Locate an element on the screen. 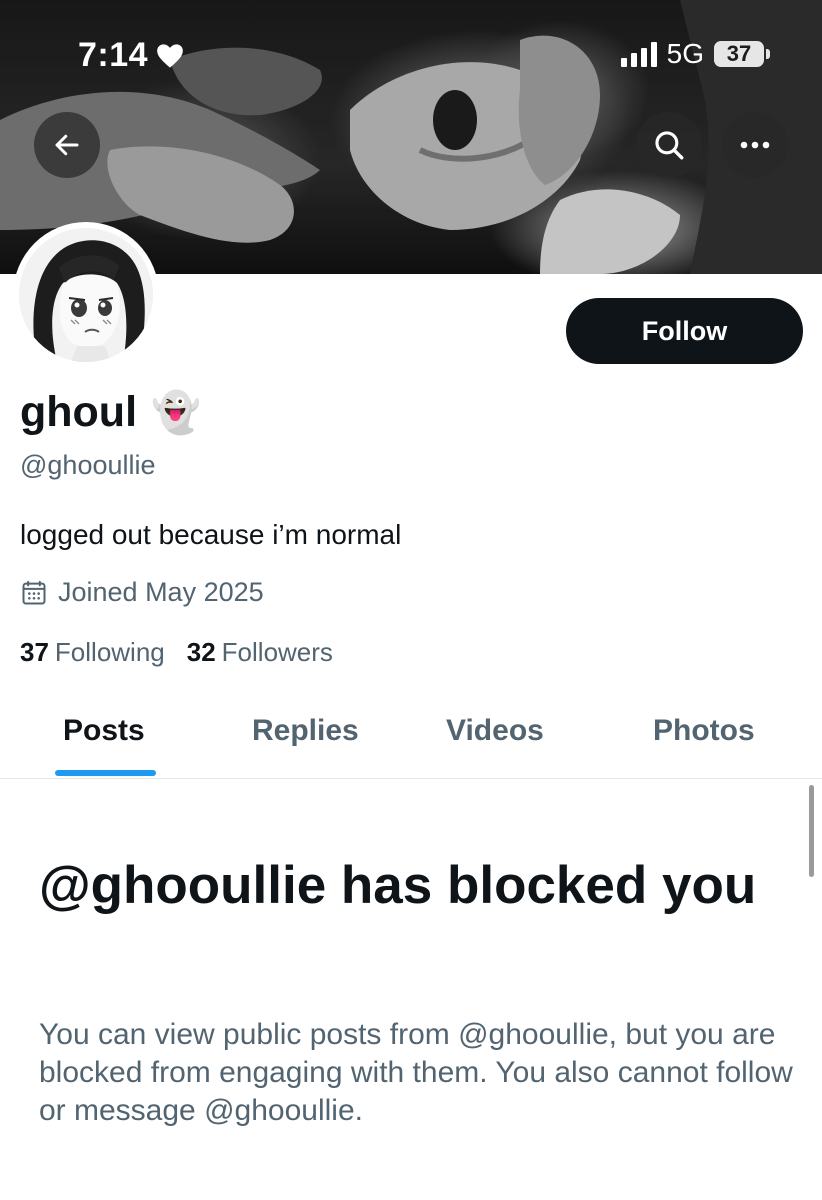 This screenshot has width=822, height=1200. heart-icon is located at coordinates (170, 55).